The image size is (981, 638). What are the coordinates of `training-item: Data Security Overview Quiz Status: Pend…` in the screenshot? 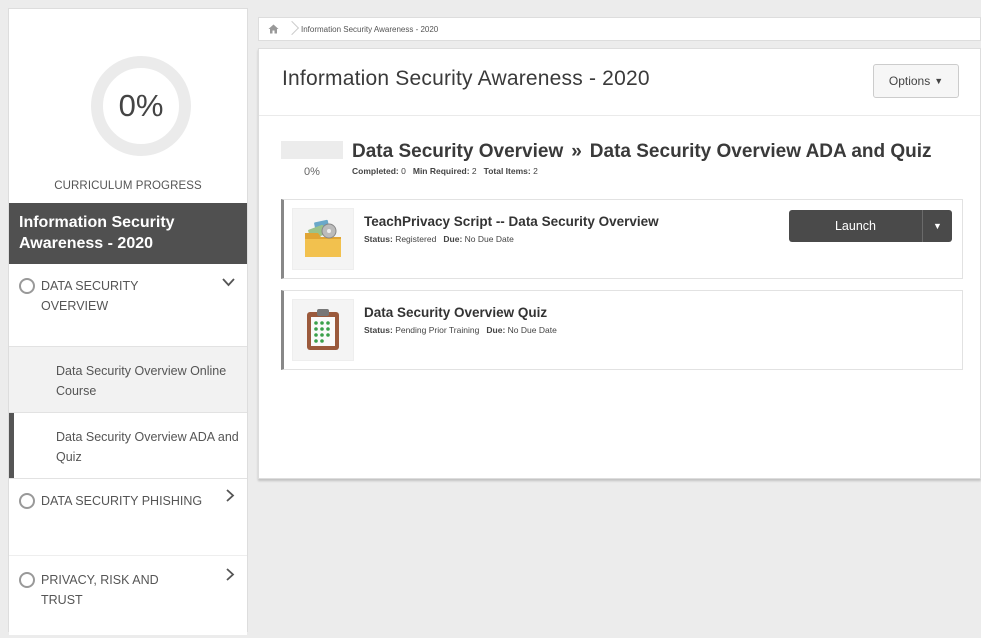 It's located at (622, 330).